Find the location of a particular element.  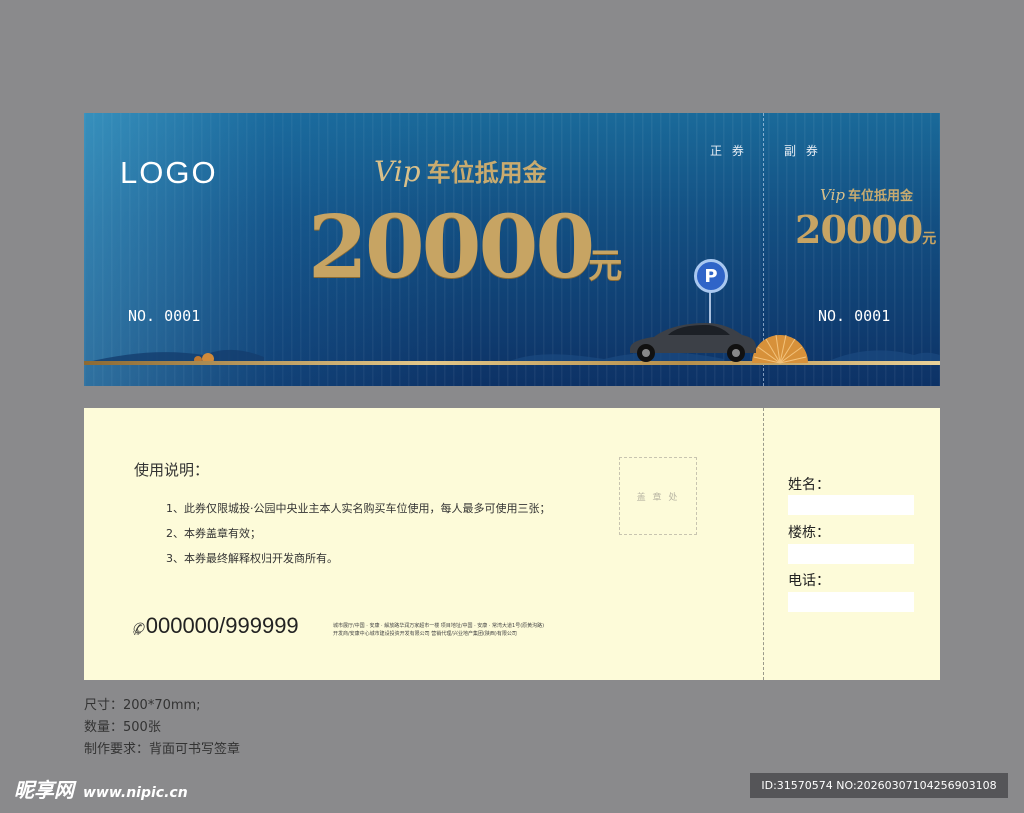

stub-title: Vip 车位抵用金 is located at coordinates (866, 194).